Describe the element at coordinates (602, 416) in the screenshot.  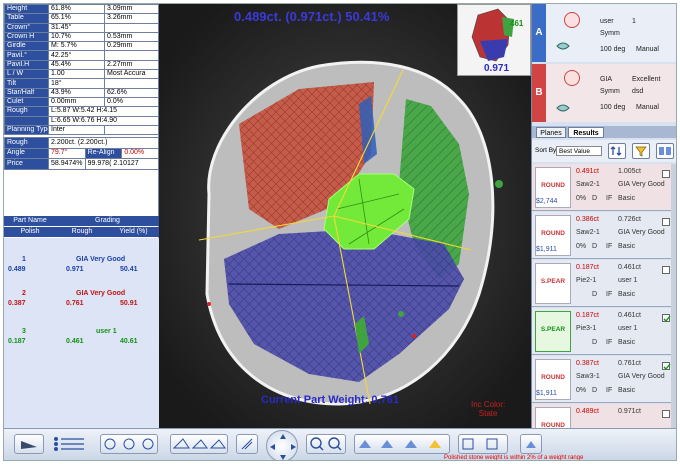
I see `result-item: ROUND 0.489ct 0.971ct` at that location.